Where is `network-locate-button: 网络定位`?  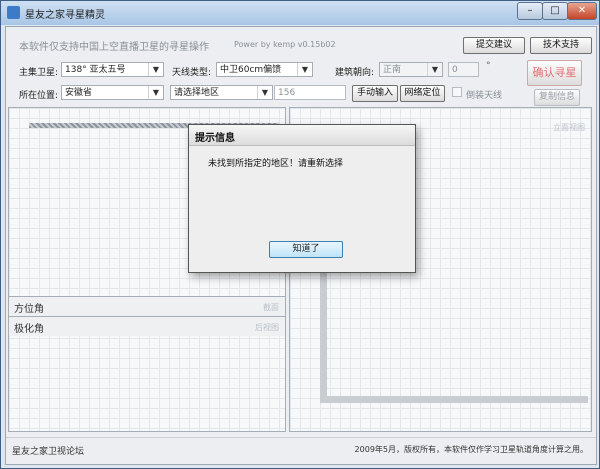 network-locate-button: 网络定位 is located at coordinates (422, 93).